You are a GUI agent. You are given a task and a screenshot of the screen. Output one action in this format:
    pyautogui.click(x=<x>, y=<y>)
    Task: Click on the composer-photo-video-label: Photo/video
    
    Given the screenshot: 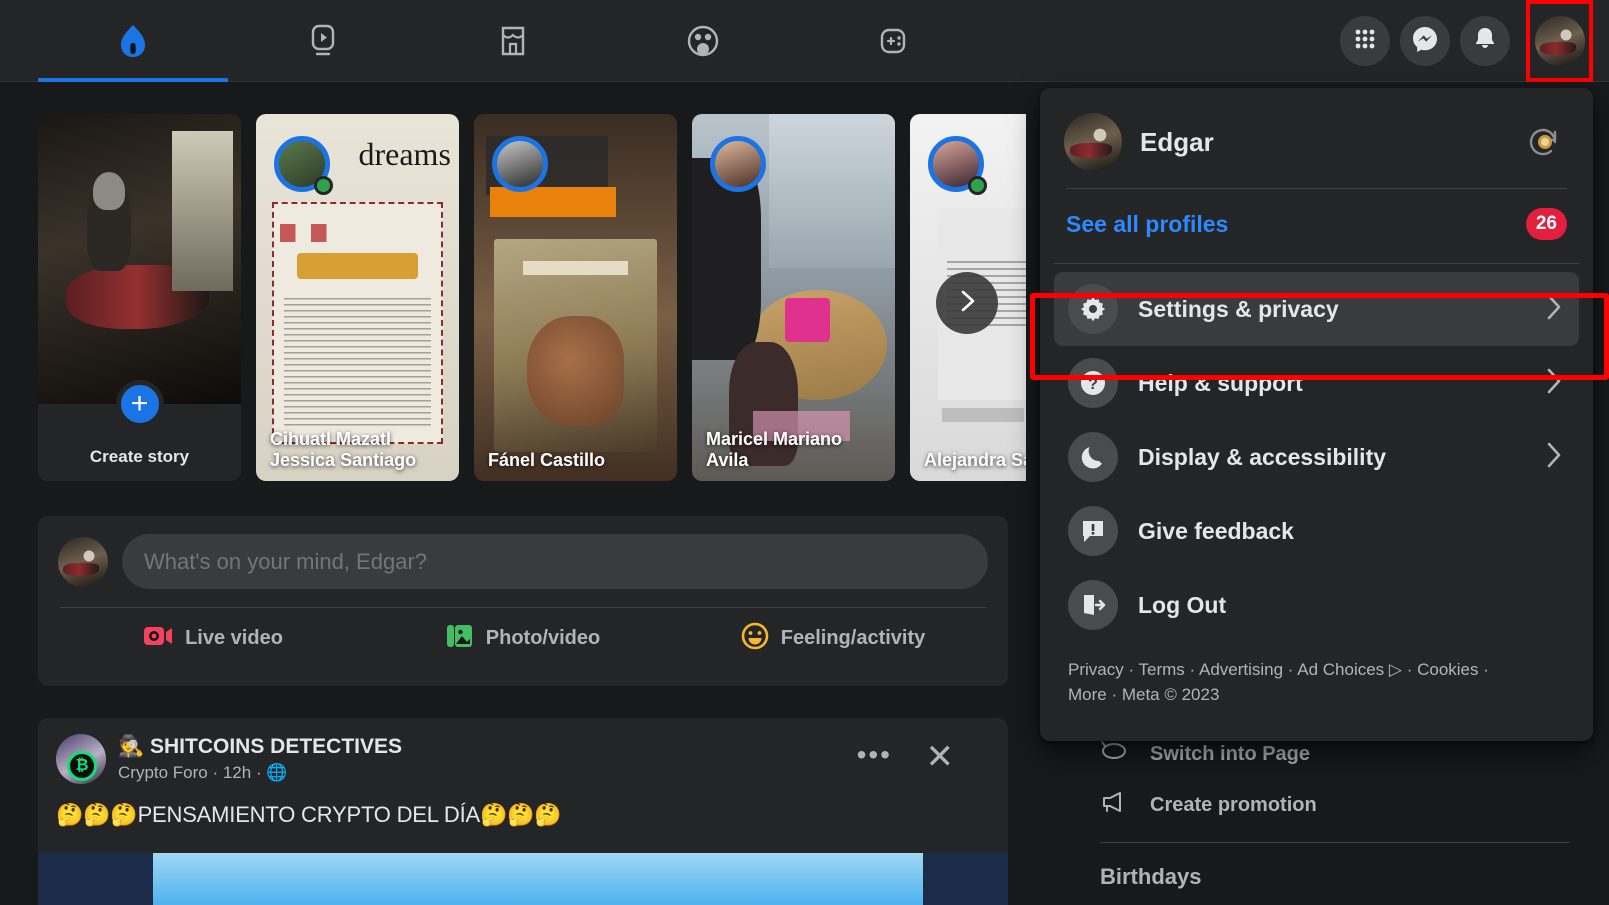 What is the action you would take?
    pyautogui.click(x=543, y=637)
    